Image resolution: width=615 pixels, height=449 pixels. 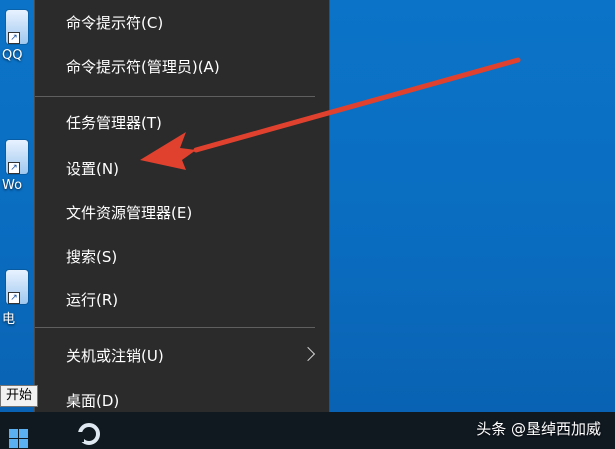 What do you see at coordinates (182, 300) in the screenshot?
I see `menu-item-run: 运行(R)` at bounding box center [182, 300].